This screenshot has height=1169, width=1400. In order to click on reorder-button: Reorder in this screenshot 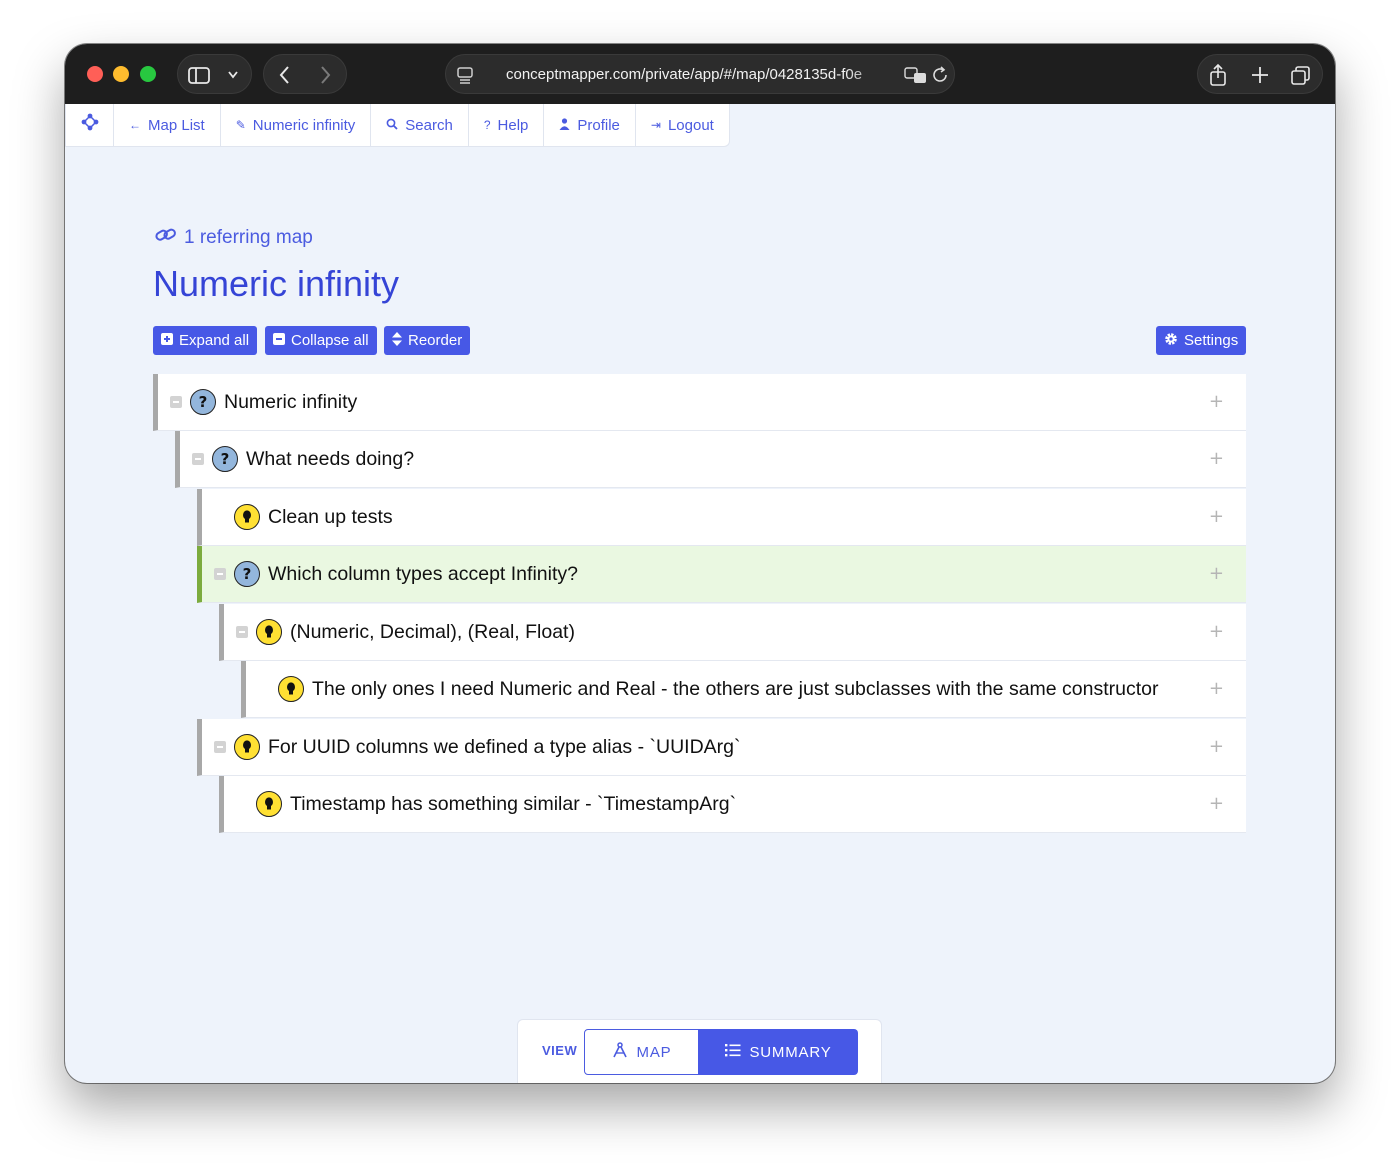, I will do `click(427, 340)`.